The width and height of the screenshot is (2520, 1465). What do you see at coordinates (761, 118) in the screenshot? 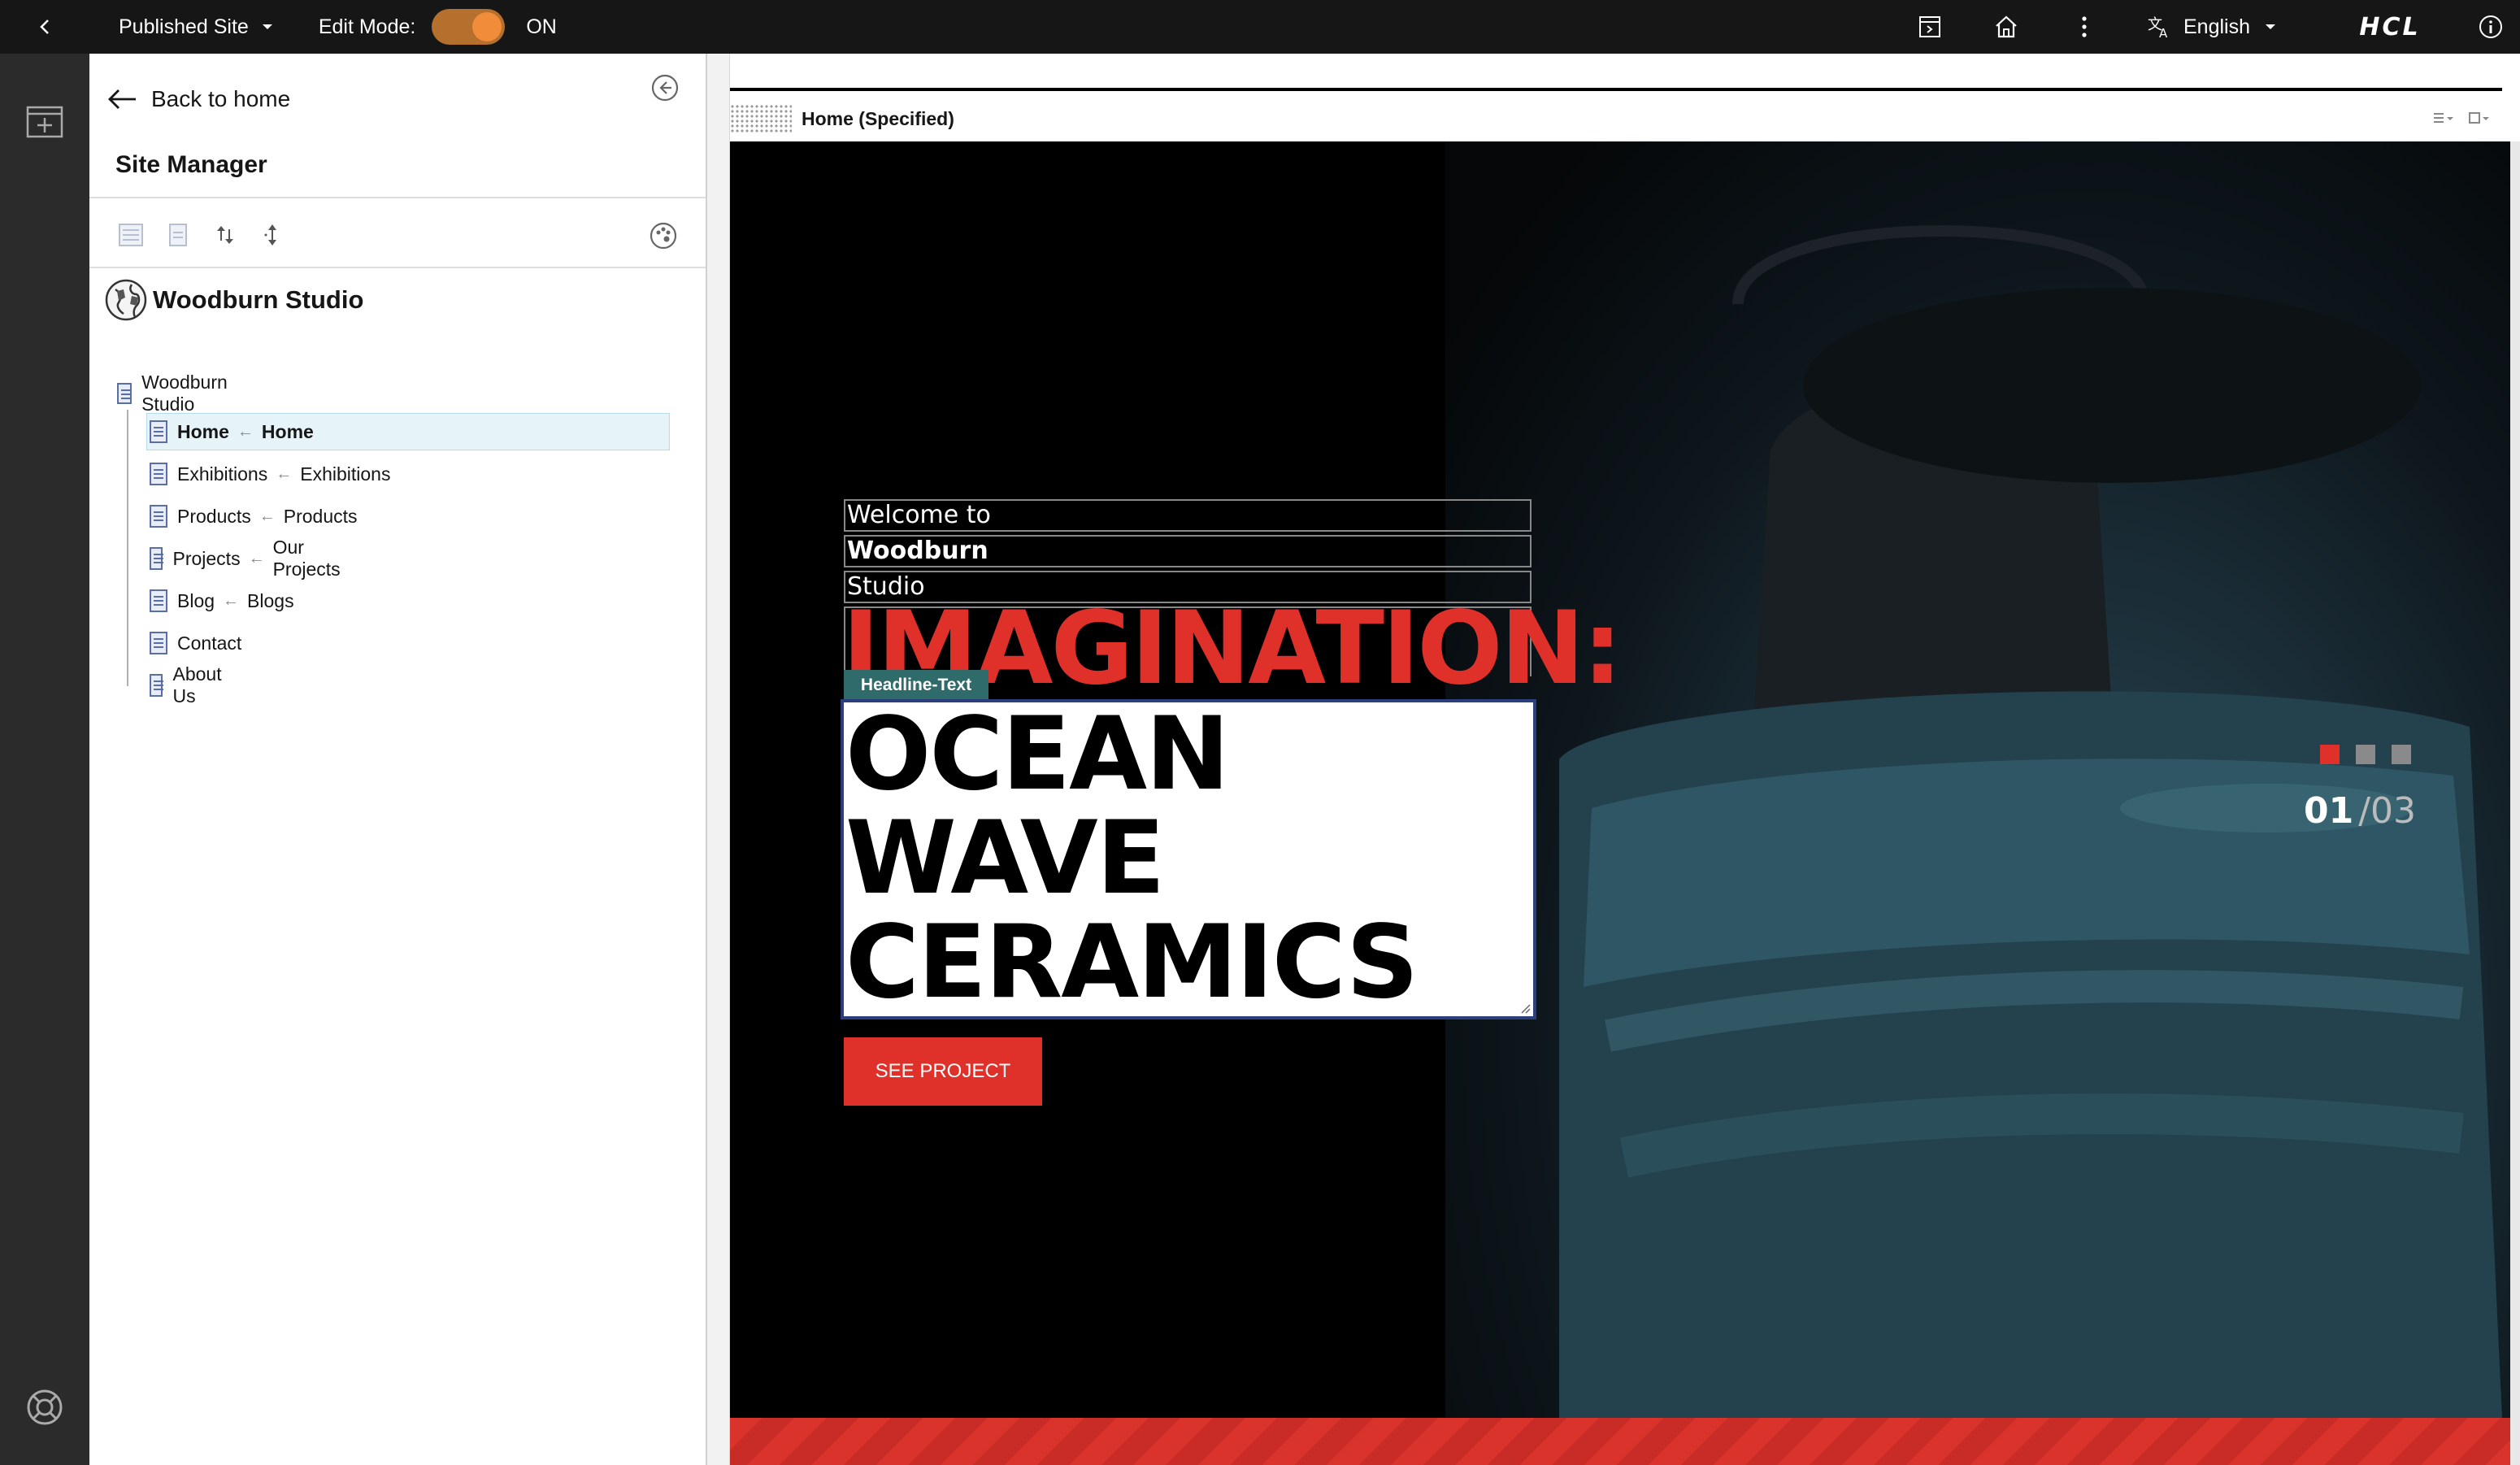
I see `drag-handle-icon` at bounding box center [761, 118].